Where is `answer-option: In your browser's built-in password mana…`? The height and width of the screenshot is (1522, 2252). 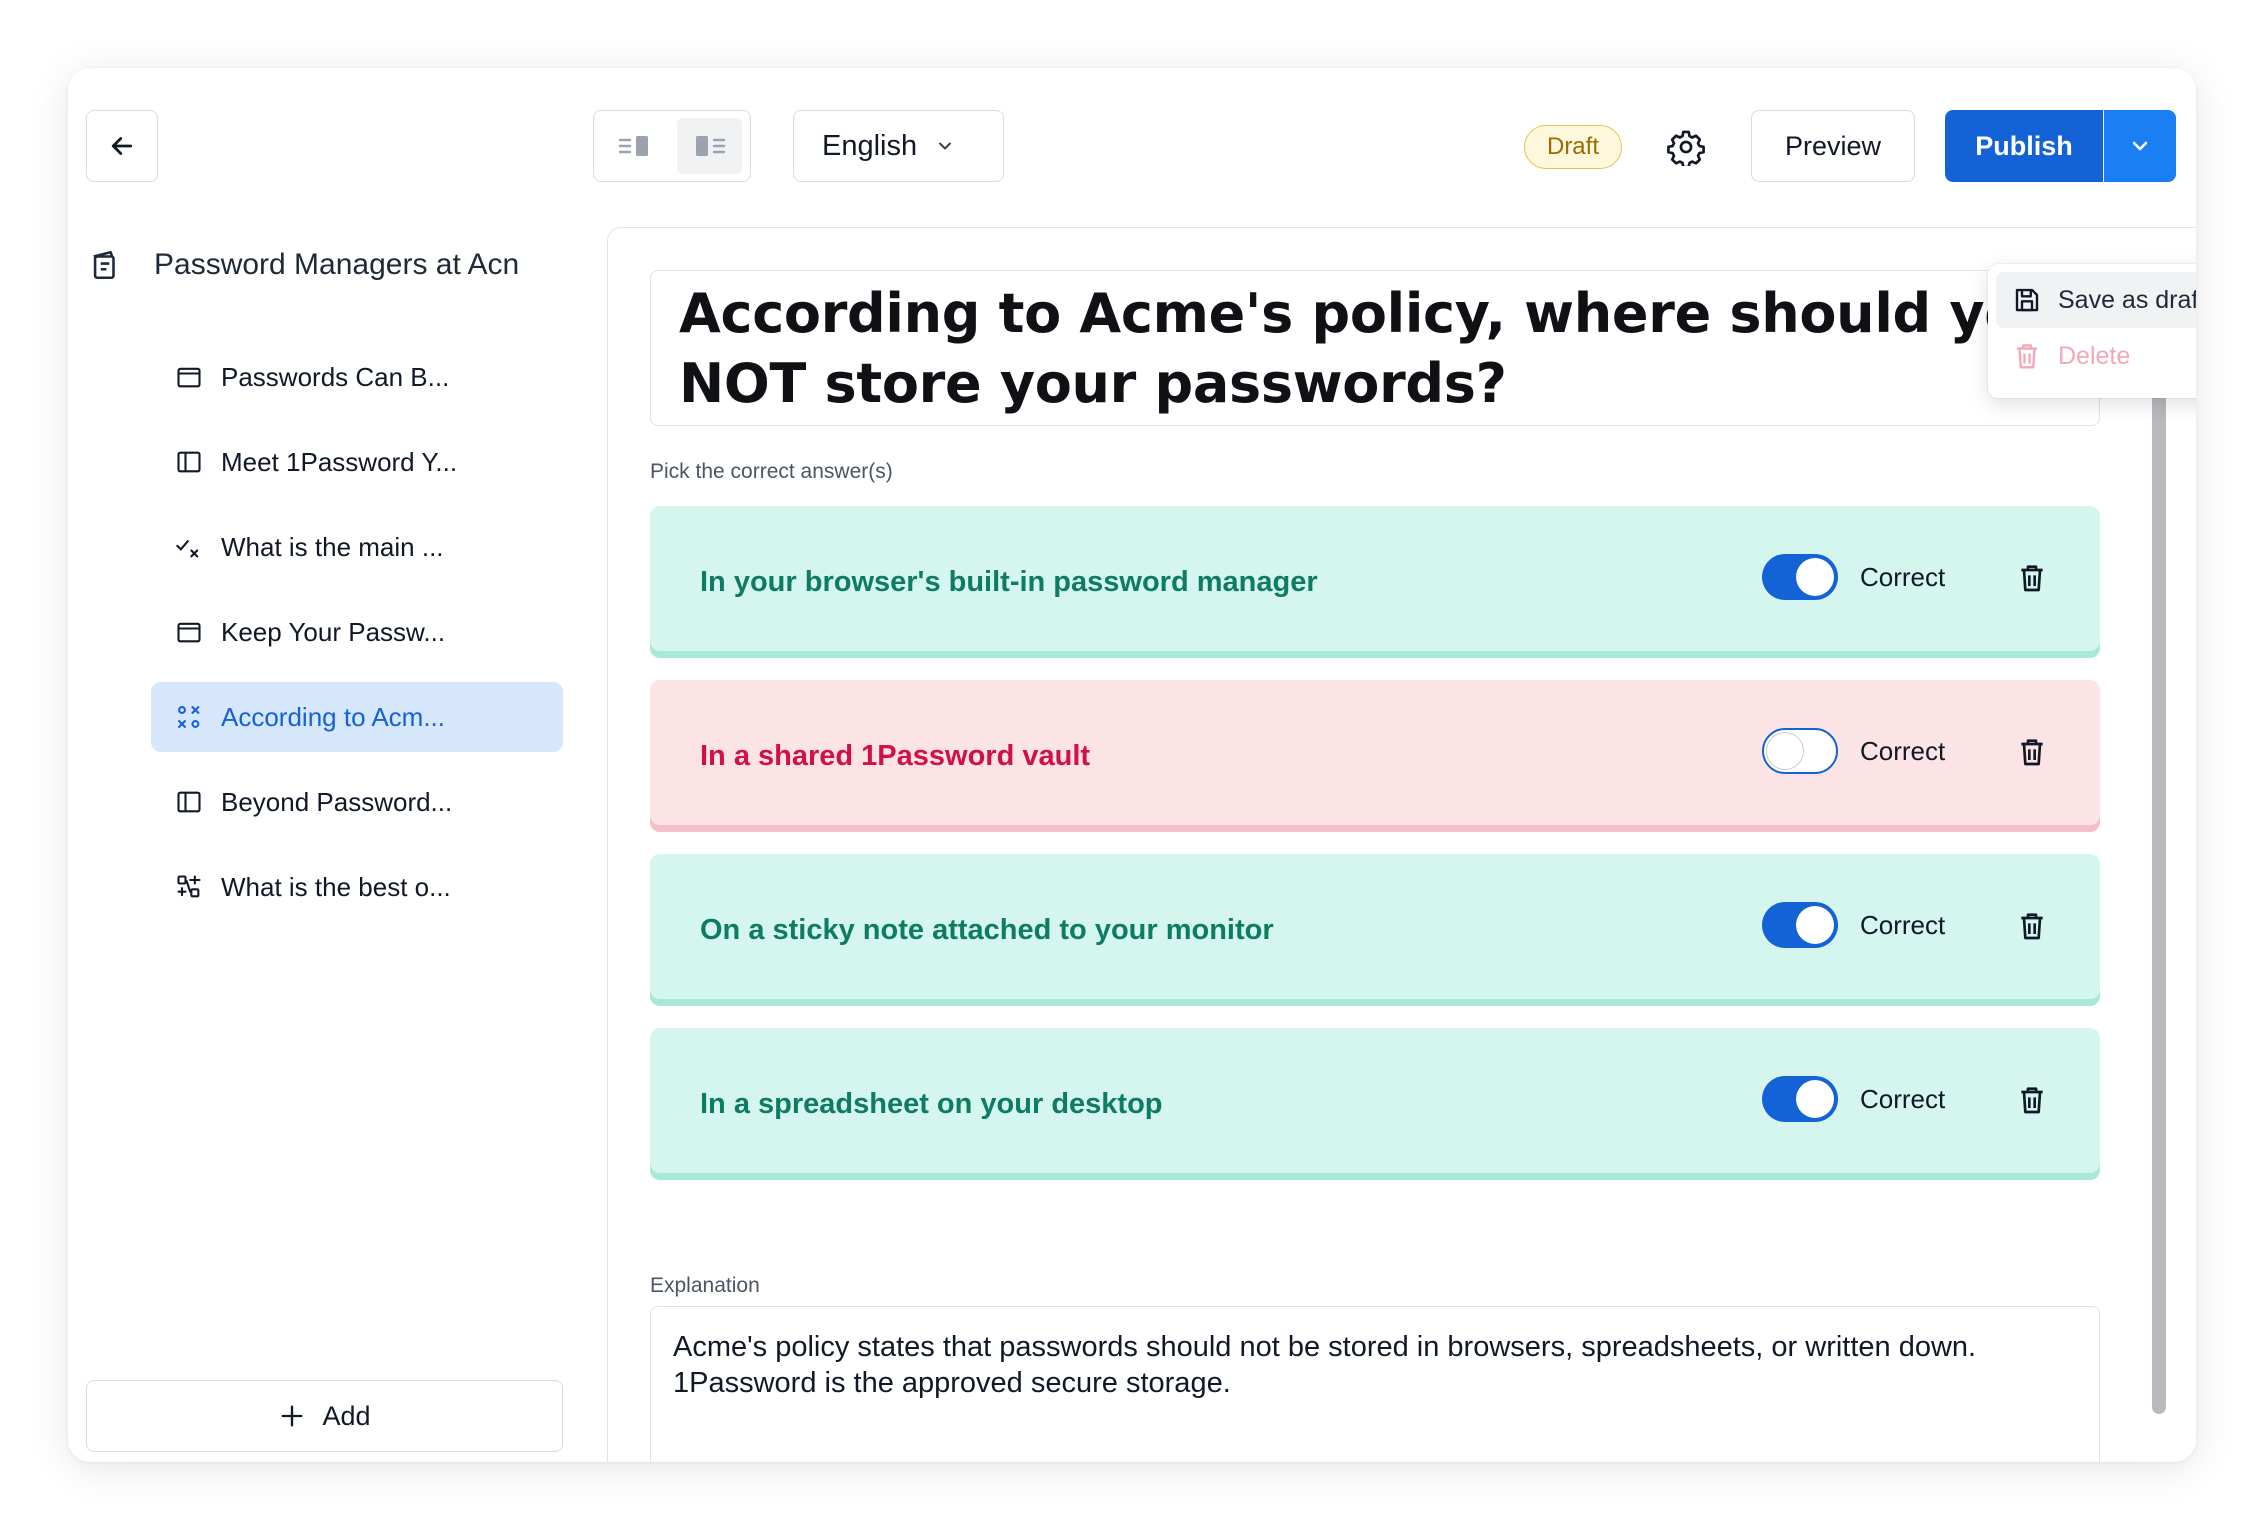 answer-option: In your browser's built-in password mana… is located at coordinates (1375, 582).